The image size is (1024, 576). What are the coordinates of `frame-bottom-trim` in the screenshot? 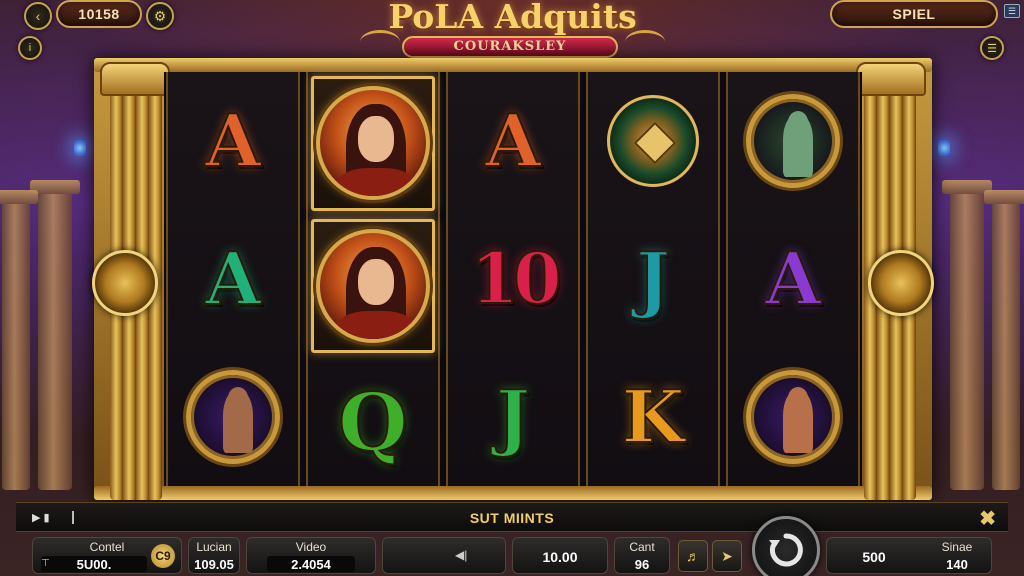 It's located at (513, 493).